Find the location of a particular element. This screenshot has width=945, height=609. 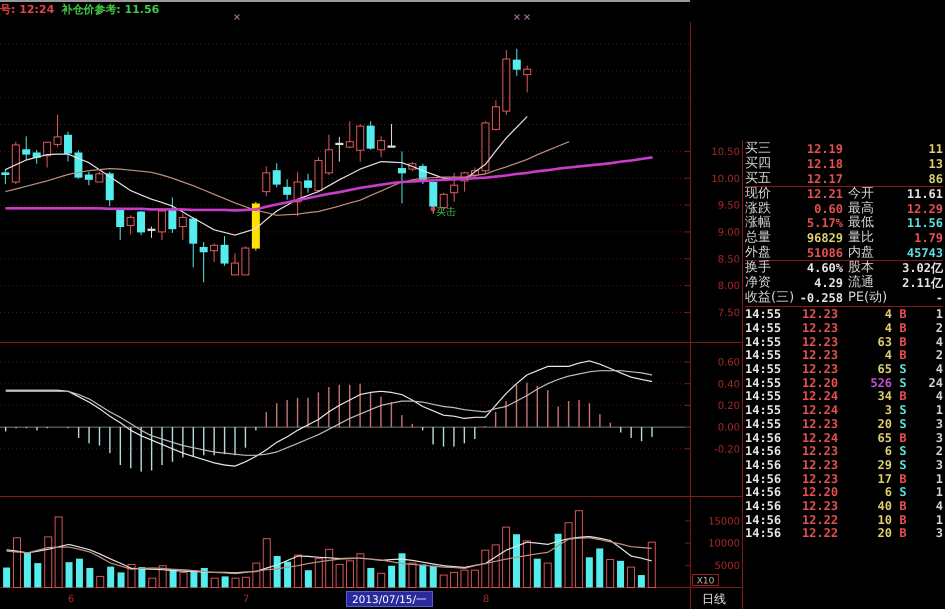

quote-label: 流通 is located at coordinates (861, 283).